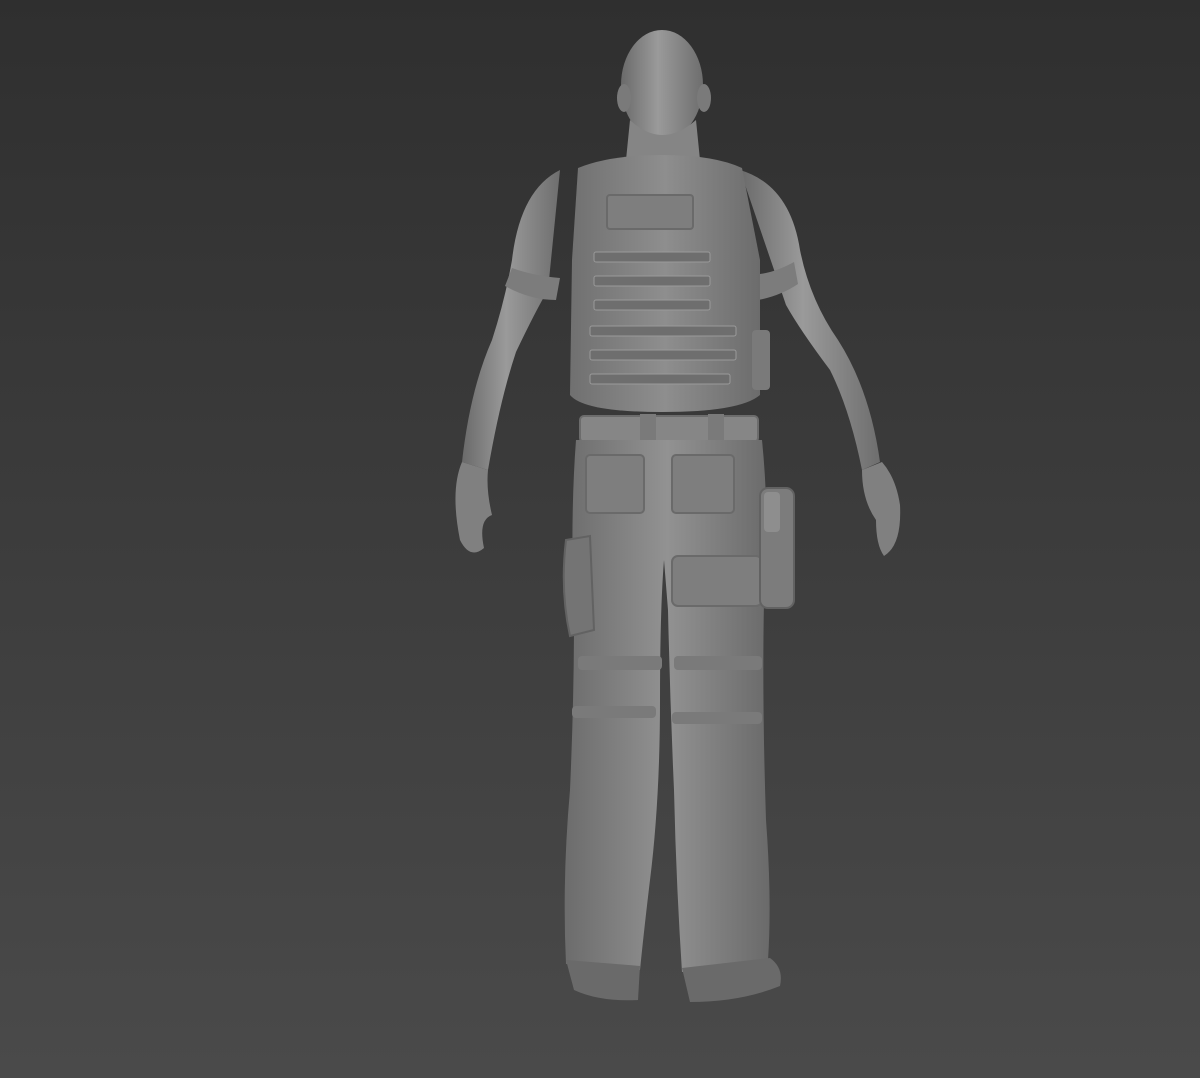 The width and height of the screenshot is (1200, 1078). What do you see at coordinates (669, 429) in the screenshot?
I see `belt` at bounding box center [669, 429].